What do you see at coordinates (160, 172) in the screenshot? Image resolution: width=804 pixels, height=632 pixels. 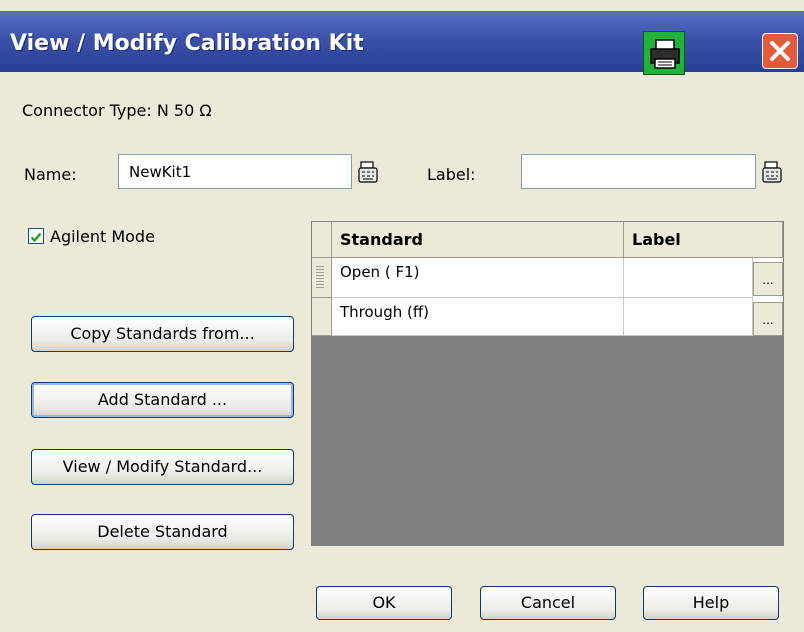 I see `name-value: NewKit1` at bounding box center [160, 172].